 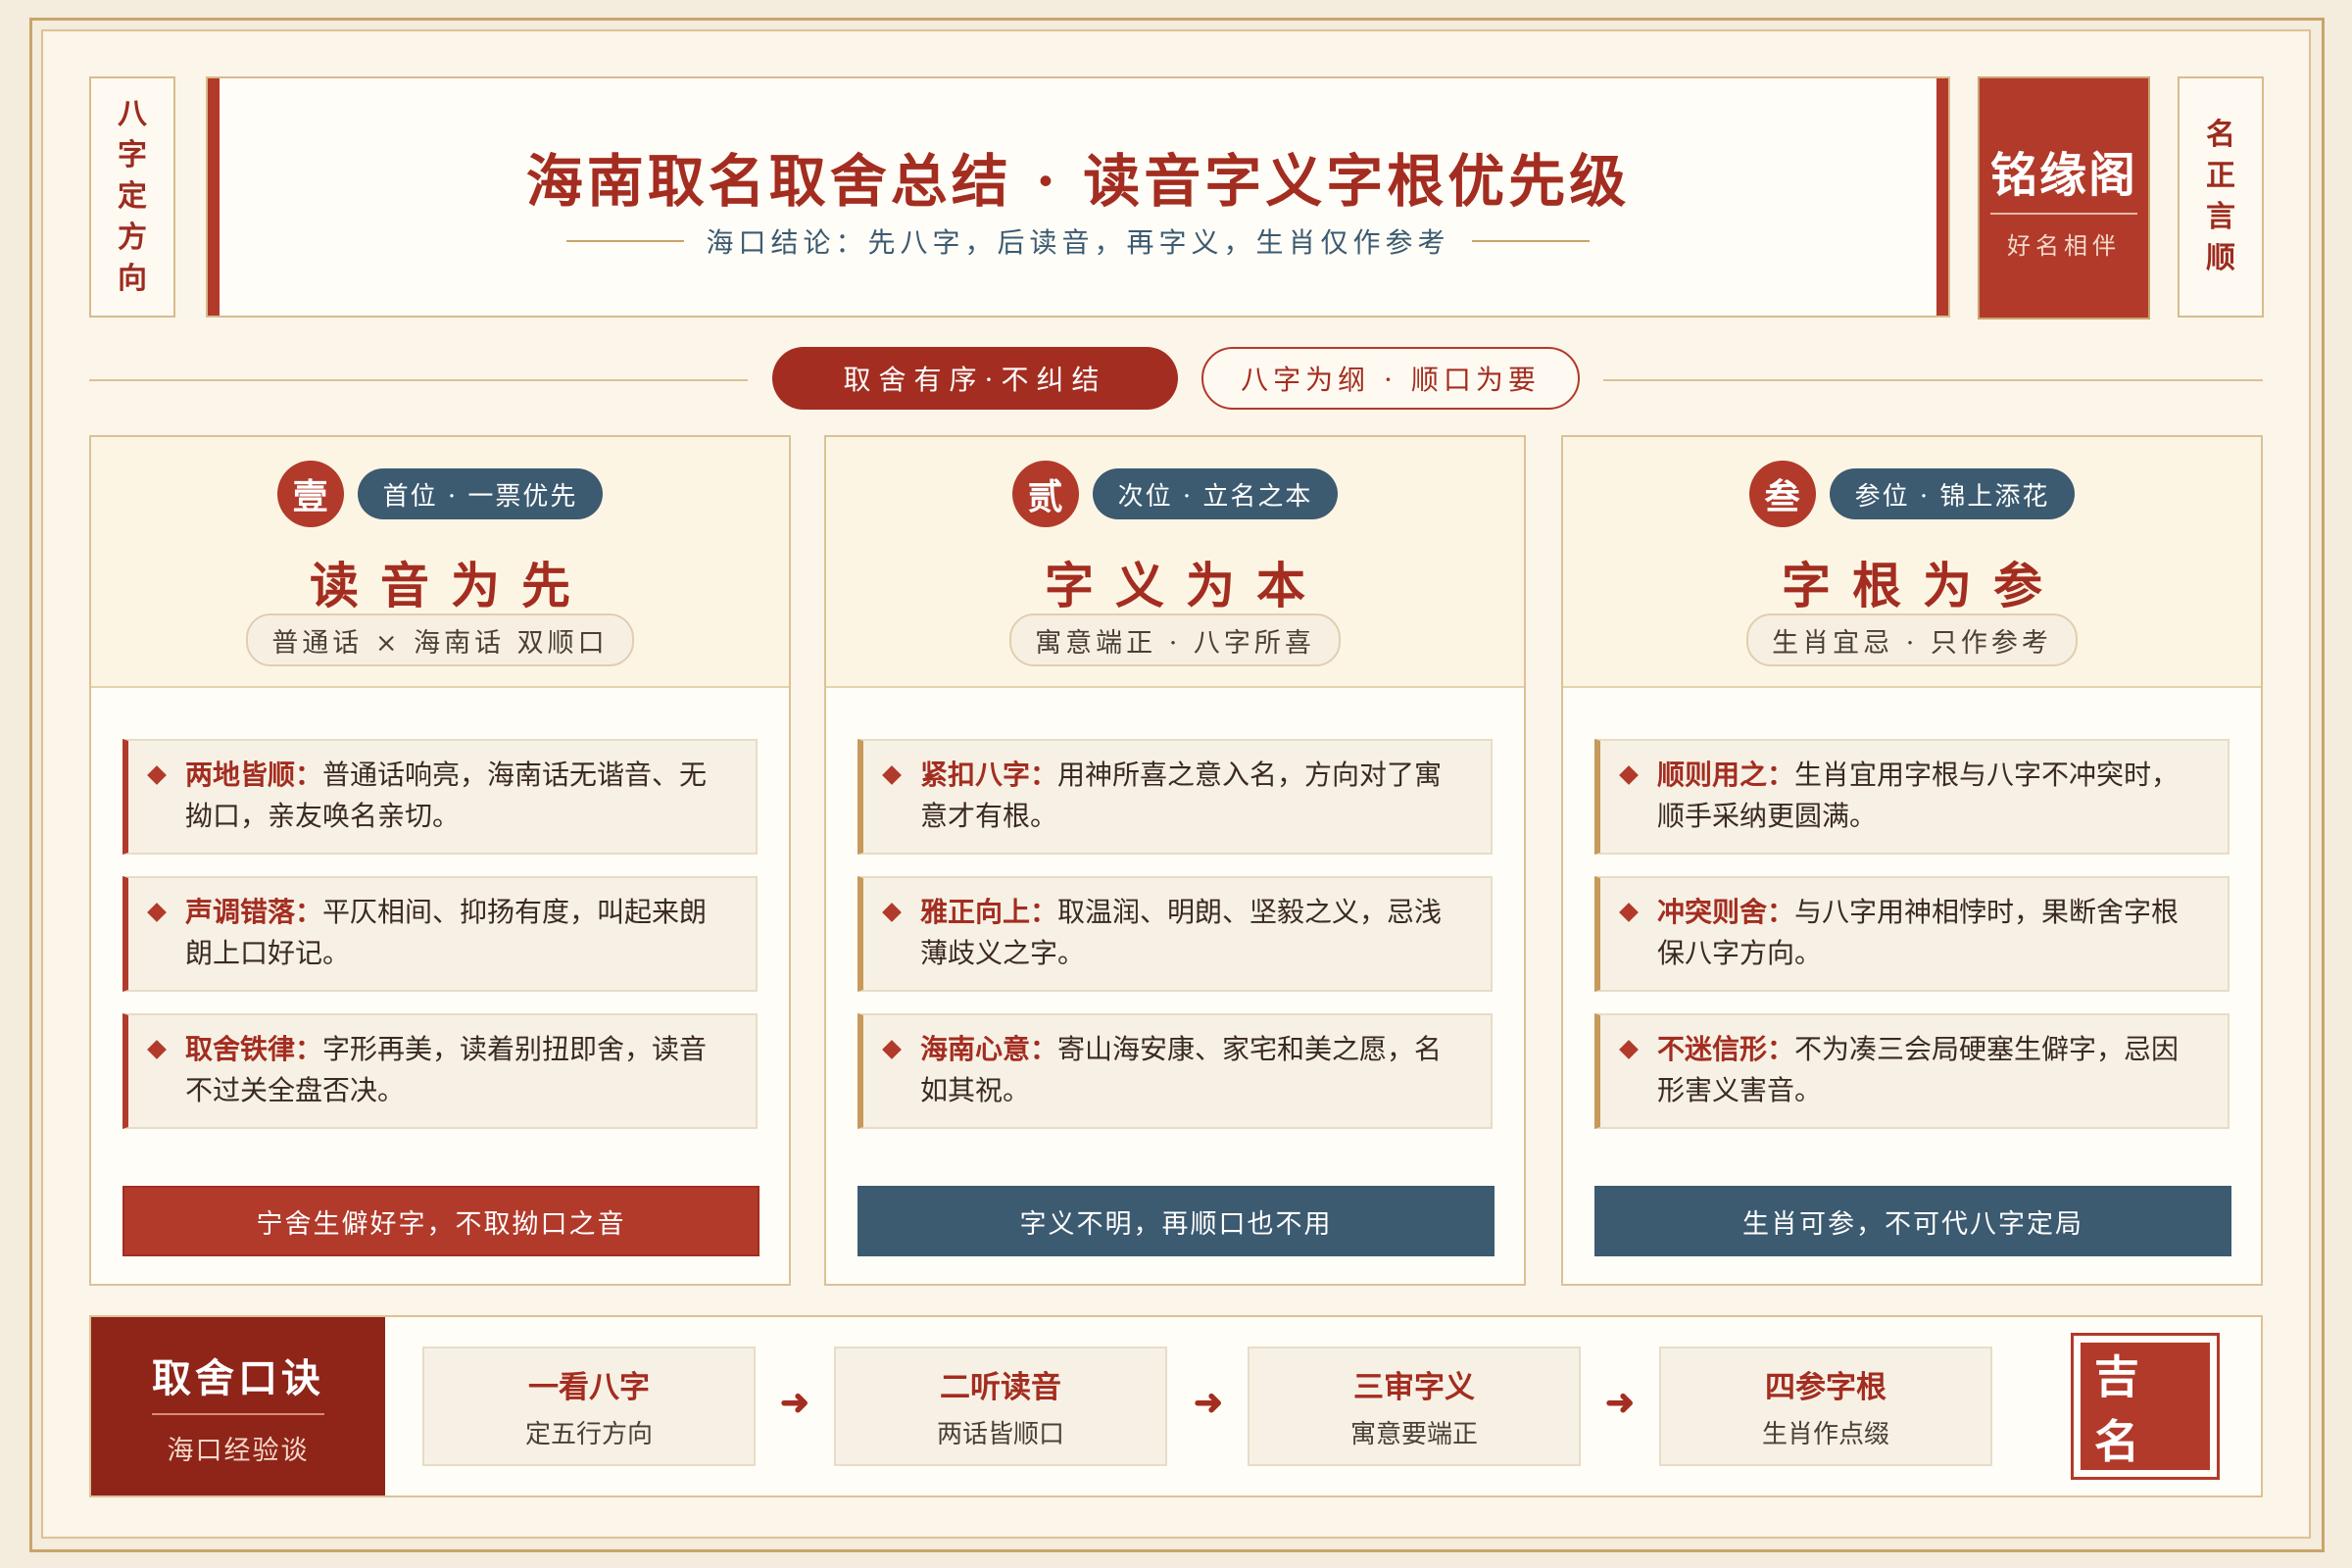 I want to click on rule-key: 雅正向上：, so click(x=989, y=912).